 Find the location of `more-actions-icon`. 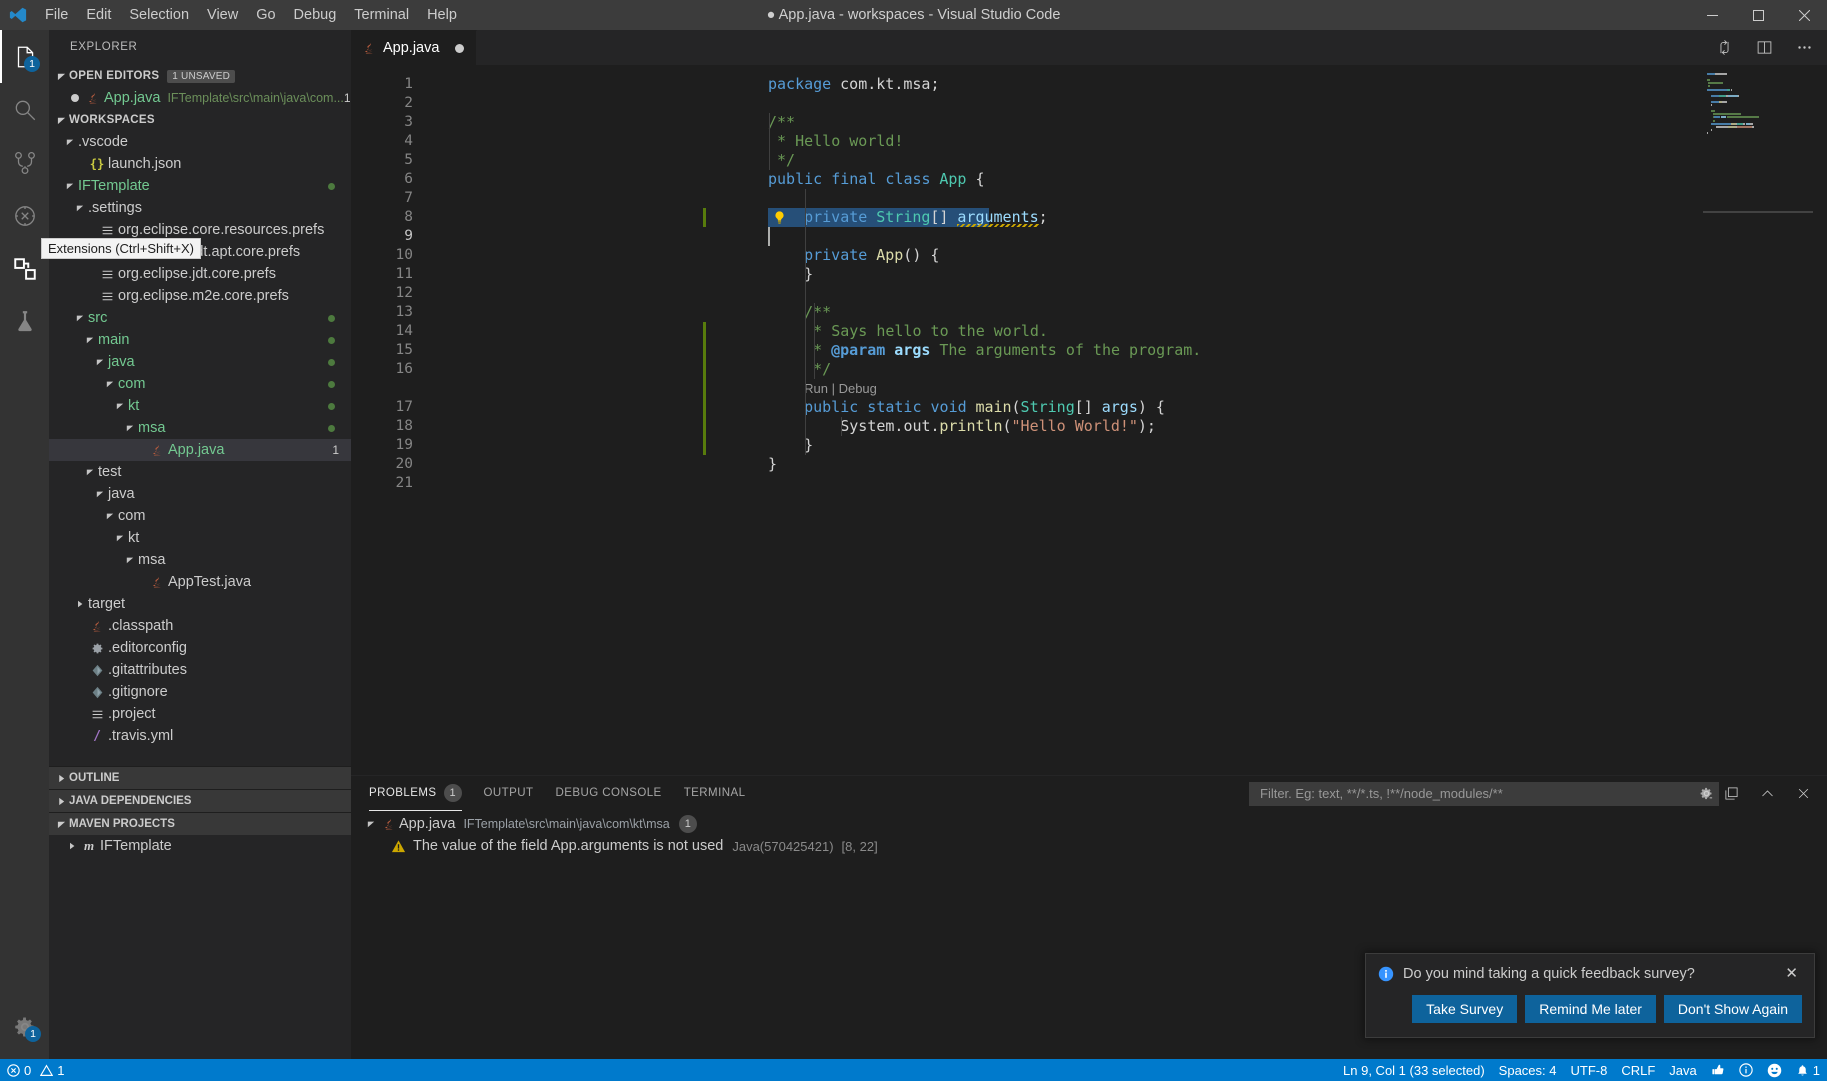

more-actions-icon is located at coordinates (1804, 48).